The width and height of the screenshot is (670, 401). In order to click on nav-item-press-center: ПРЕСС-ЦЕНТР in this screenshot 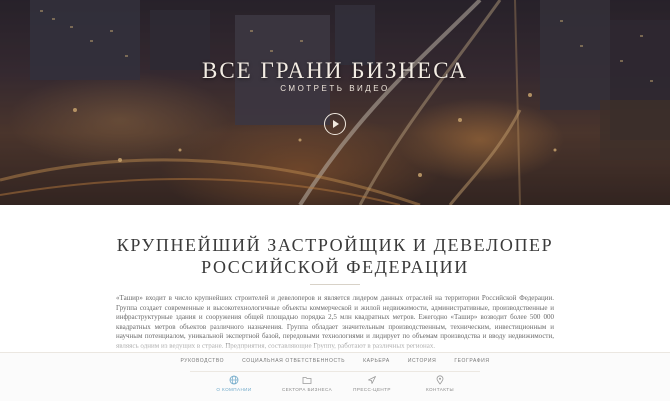, I will do `click(372, 383)`.